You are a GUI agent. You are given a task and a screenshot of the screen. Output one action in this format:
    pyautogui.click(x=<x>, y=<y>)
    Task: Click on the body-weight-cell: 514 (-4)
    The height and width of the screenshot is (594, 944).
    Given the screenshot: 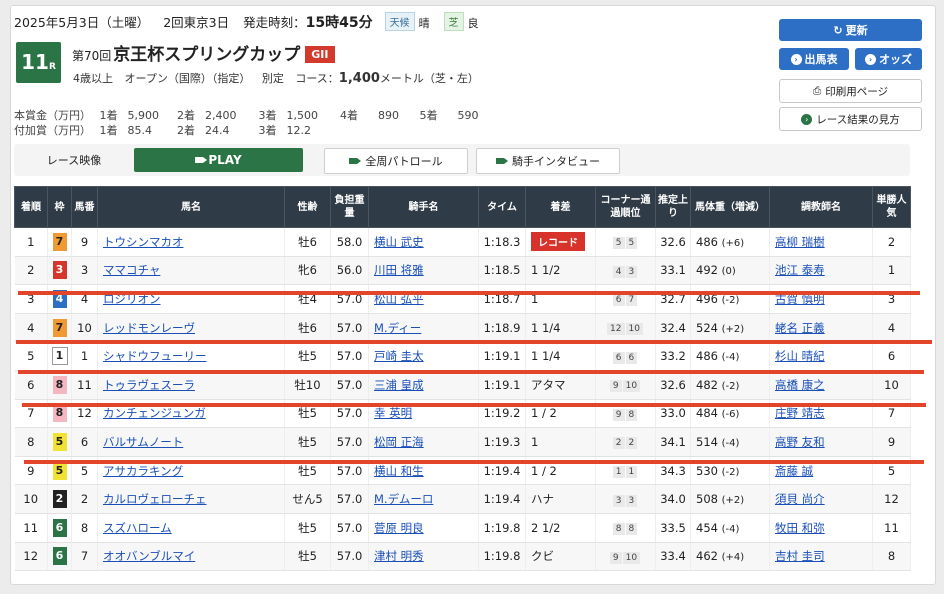 What is the action you would take?
    pyautogui.click(x=730, y=442)
    